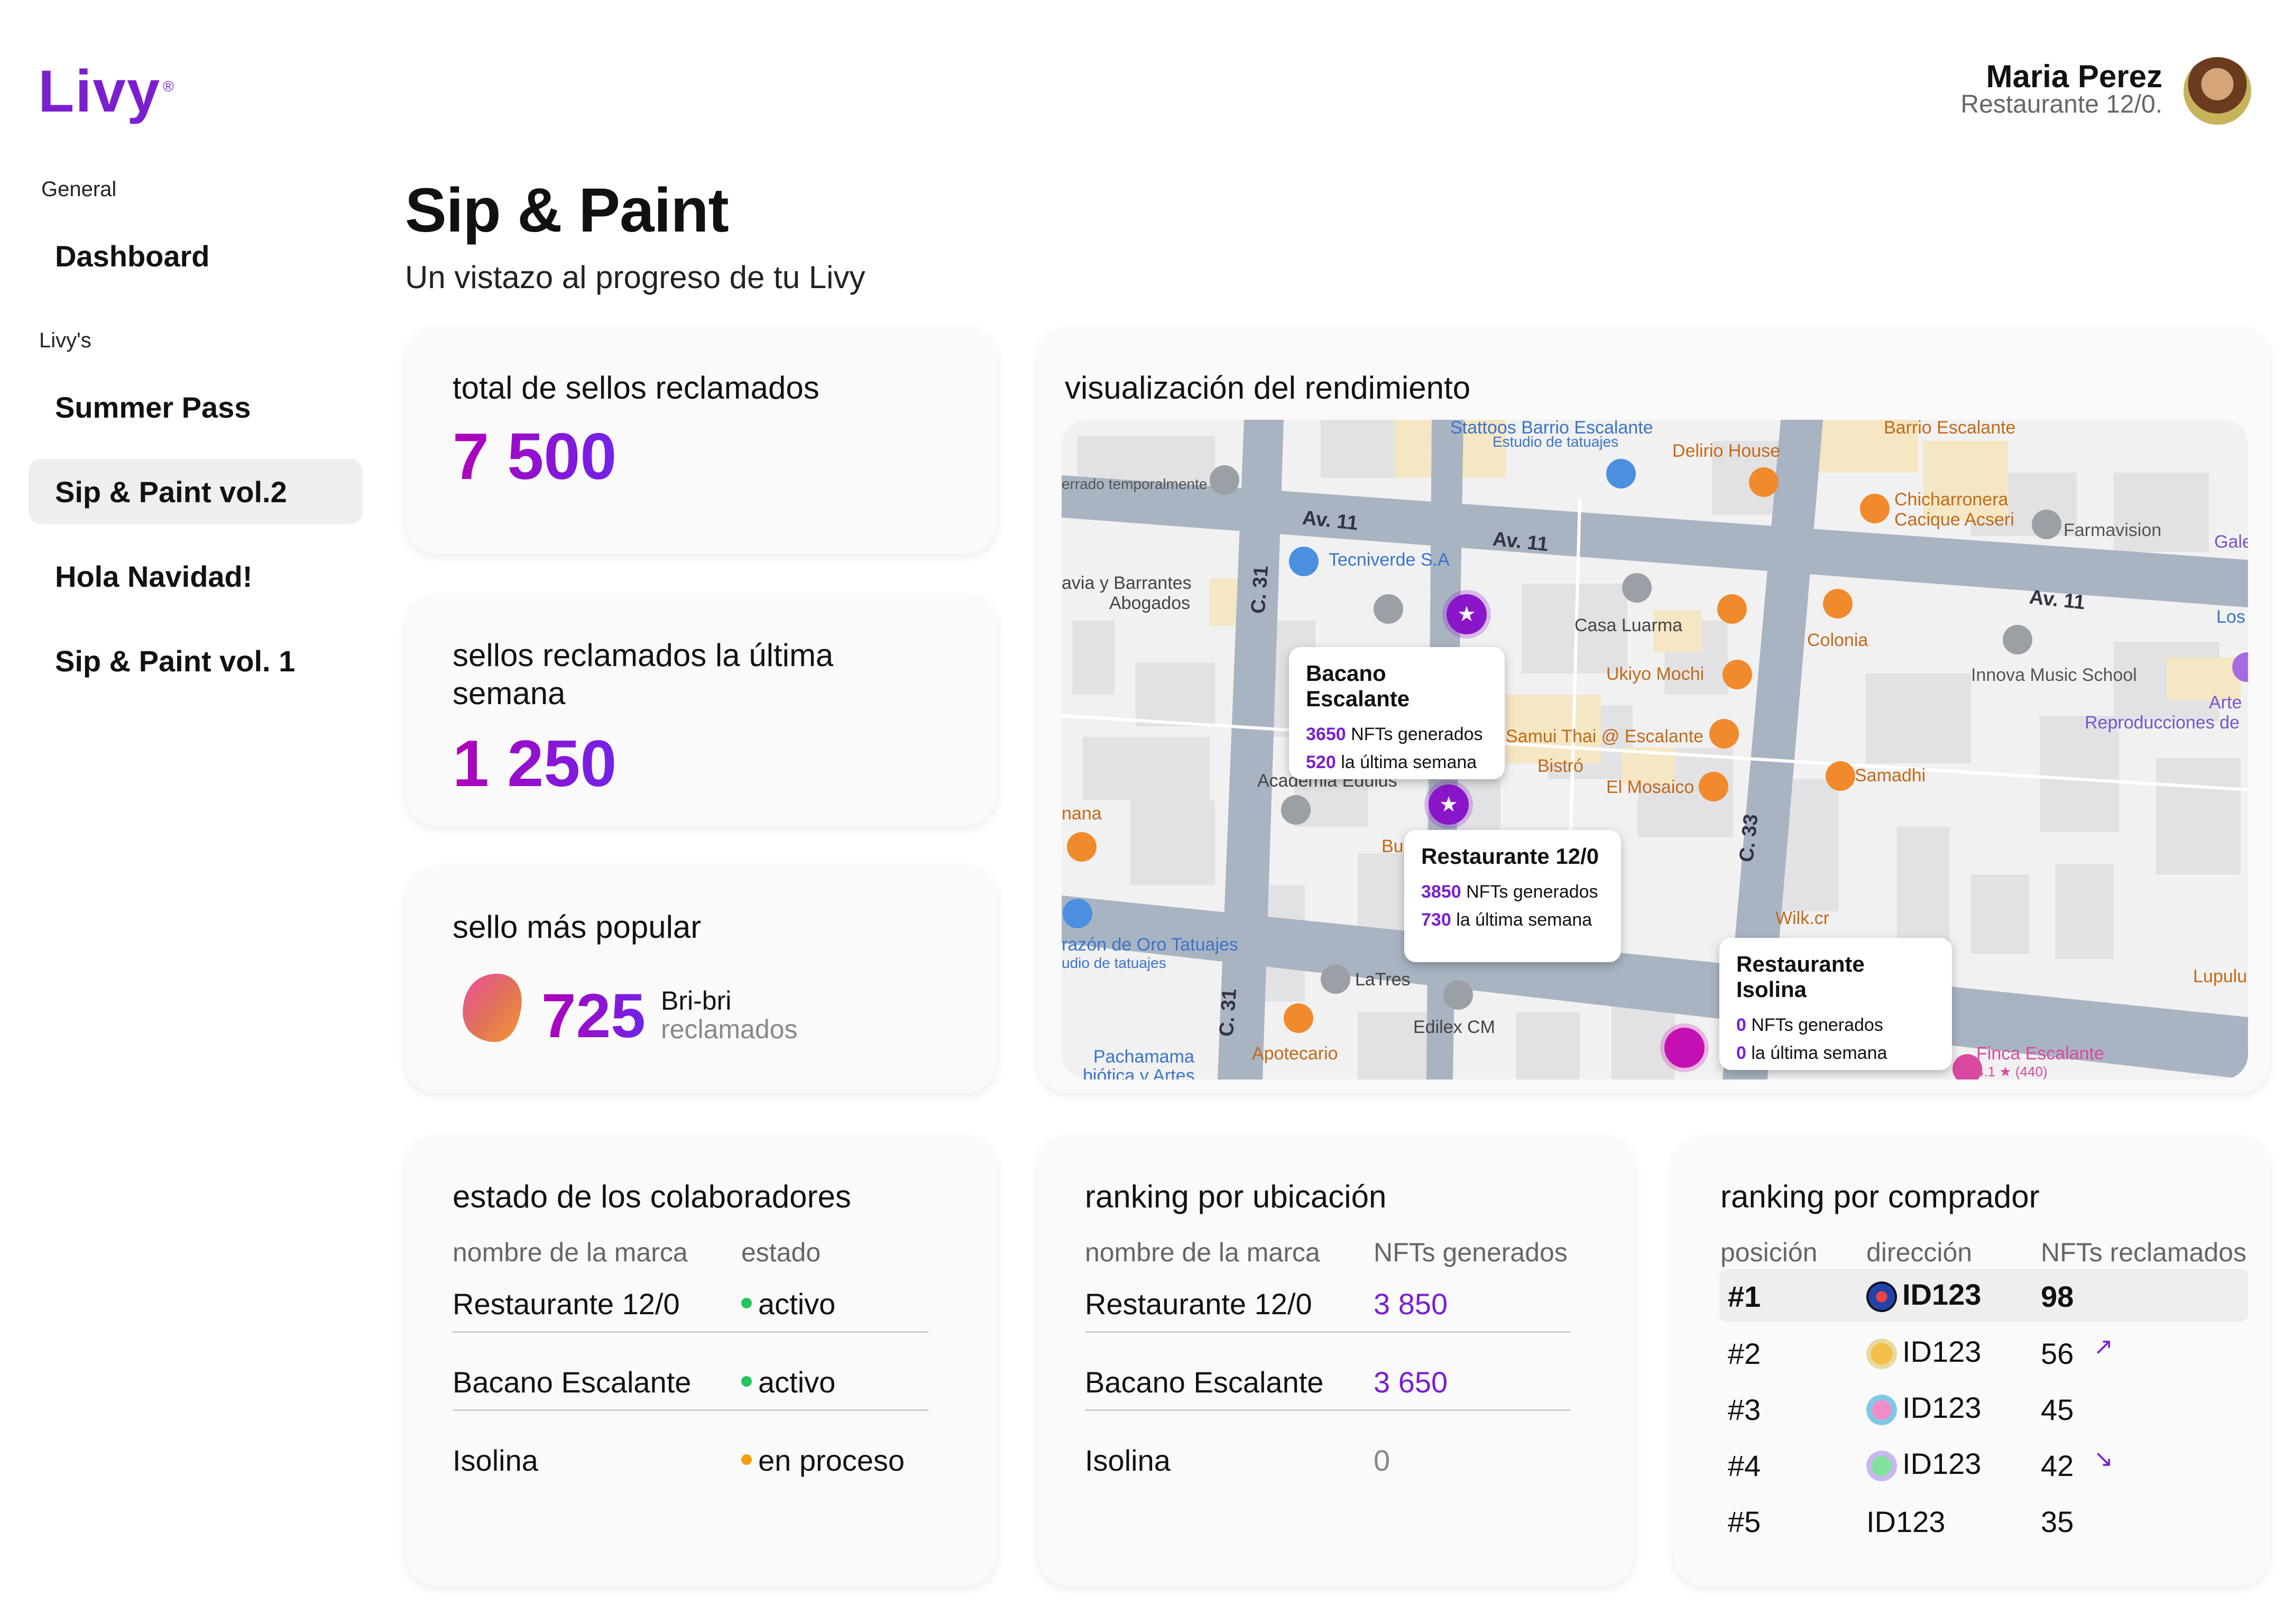  I want to click on place-label: LaTres, so click(1383, 980).